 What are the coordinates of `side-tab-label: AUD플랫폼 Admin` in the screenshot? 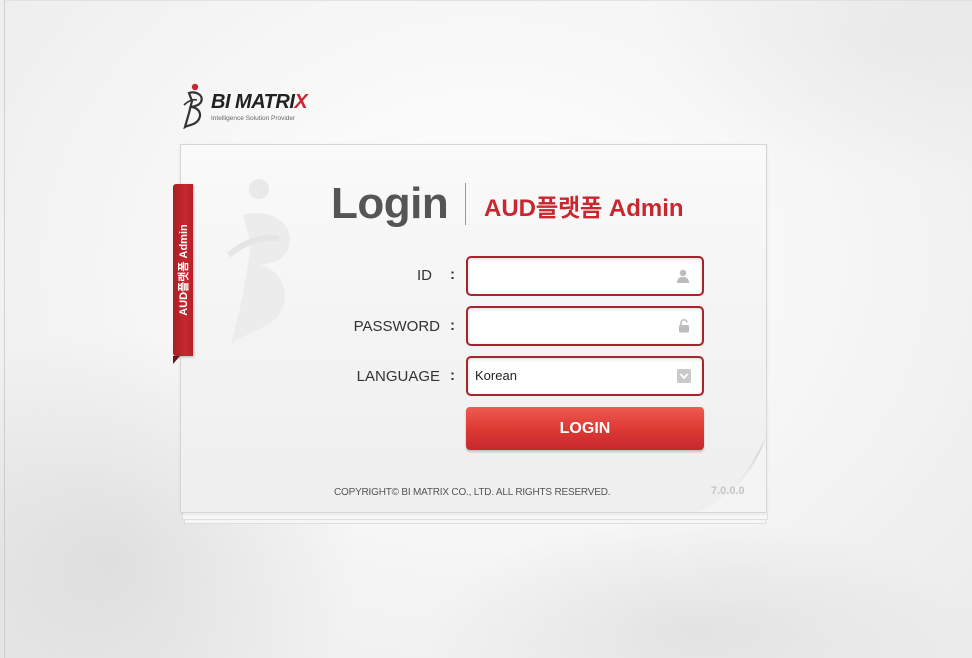 It's located at (184, 270).